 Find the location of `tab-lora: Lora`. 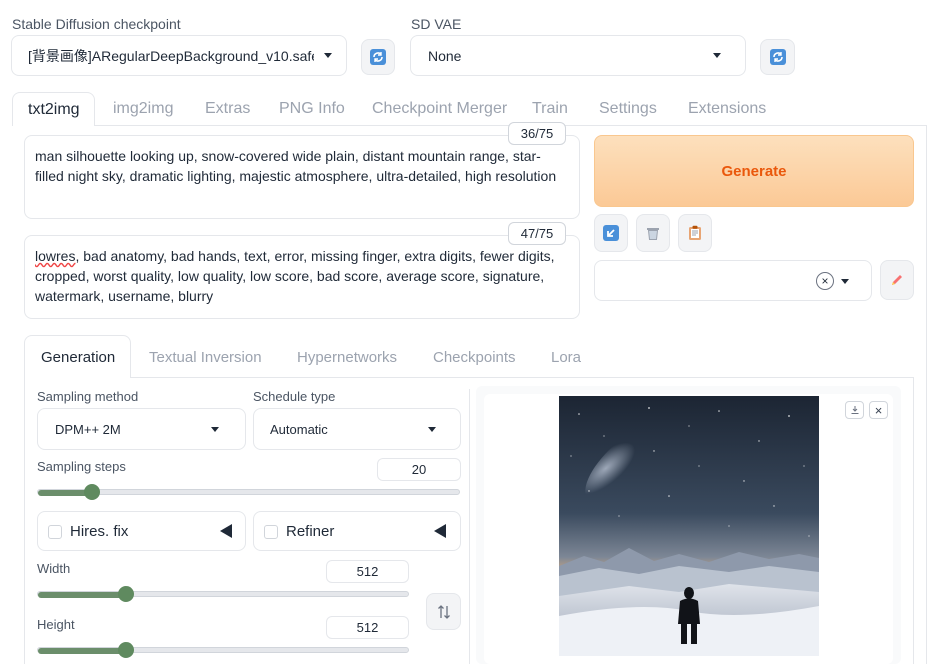

tab-lora: Lora is located at coordinates (566, 357).